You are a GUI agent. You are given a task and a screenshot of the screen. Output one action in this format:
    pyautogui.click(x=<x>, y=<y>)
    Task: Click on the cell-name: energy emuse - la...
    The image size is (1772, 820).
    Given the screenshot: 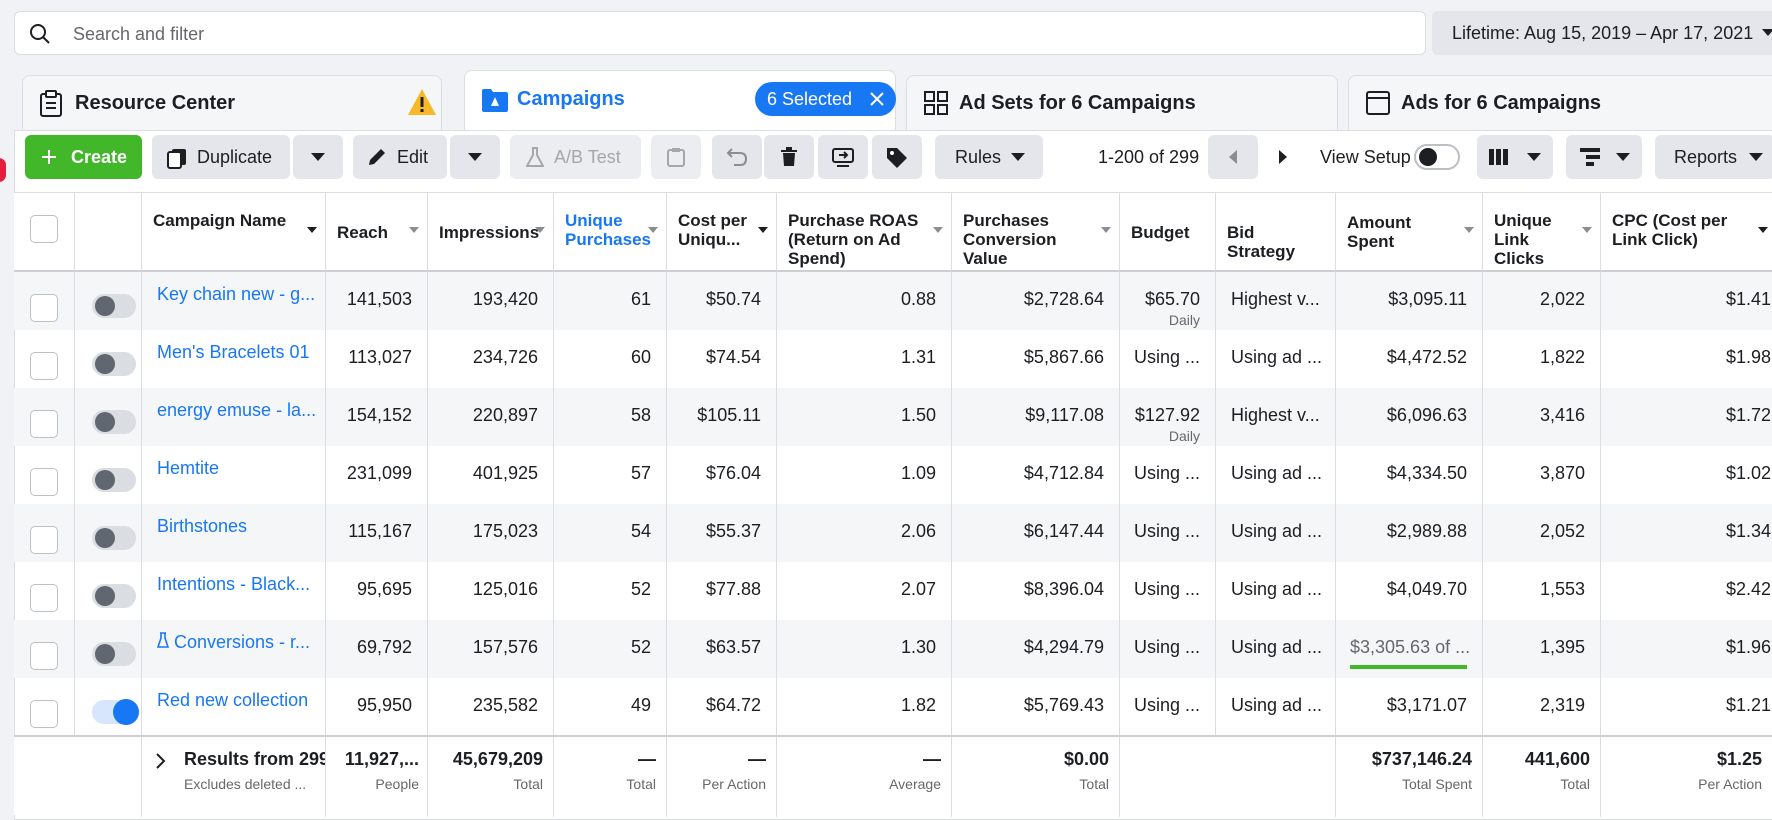 What is the action you would take?
    pyautogui.click(x=234, y=417)
    